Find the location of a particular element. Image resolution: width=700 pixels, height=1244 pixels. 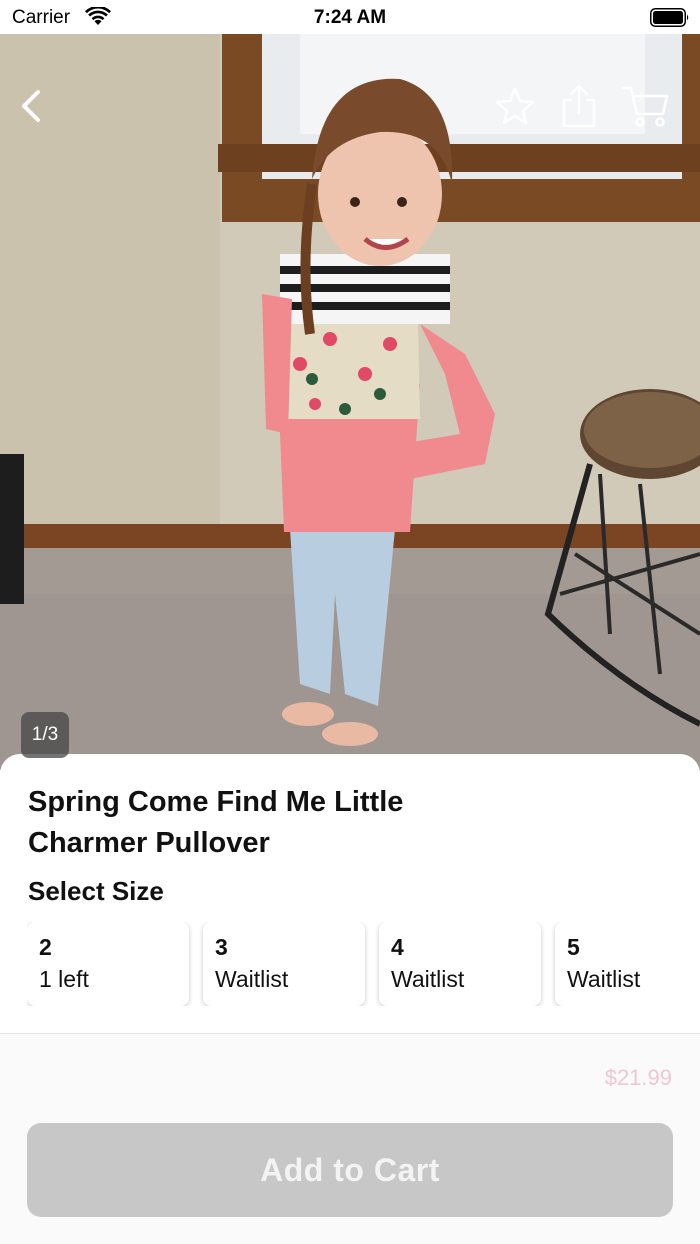

product-price: $21.99 is located at coordinates (638, 1077).